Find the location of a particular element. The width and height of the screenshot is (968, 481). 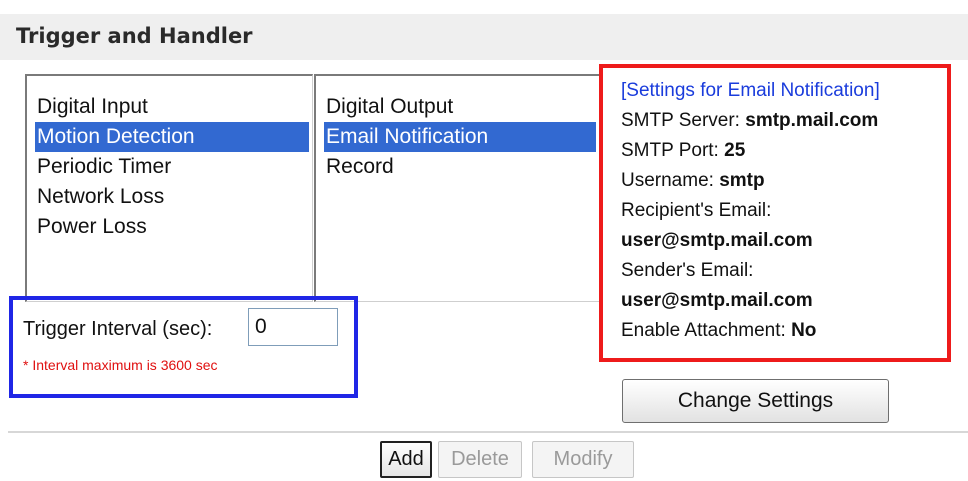

handler-option-digital-output: Digital Output is located at coordinates (460, 107).